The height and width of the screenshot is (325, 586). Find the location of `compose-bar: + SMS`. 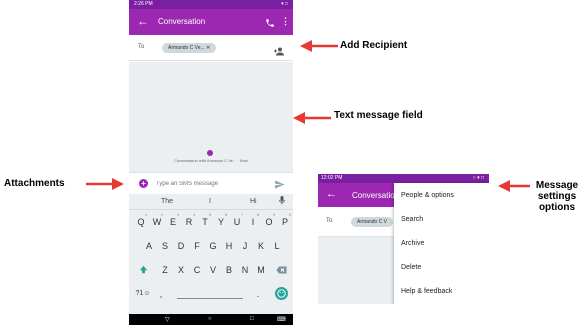

compose-bar: + SMS is located at coordinates (211, 184).